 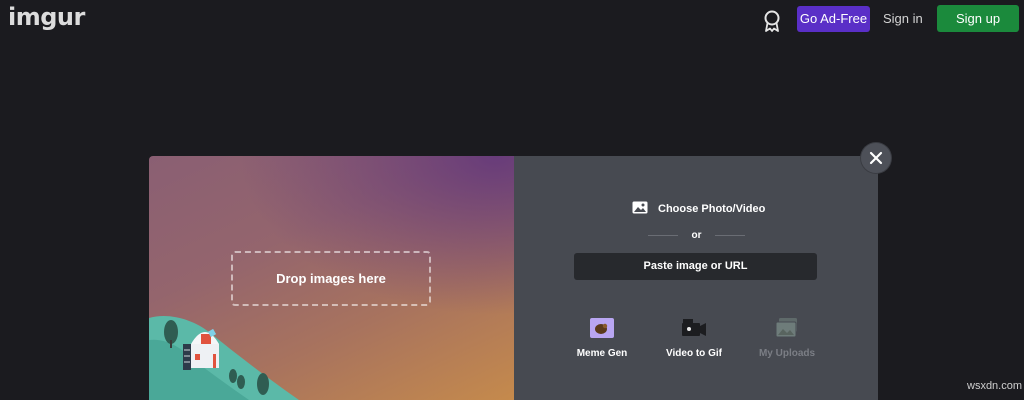 I want to click on imgur-logo: imgur, so click(x=46, y=17).